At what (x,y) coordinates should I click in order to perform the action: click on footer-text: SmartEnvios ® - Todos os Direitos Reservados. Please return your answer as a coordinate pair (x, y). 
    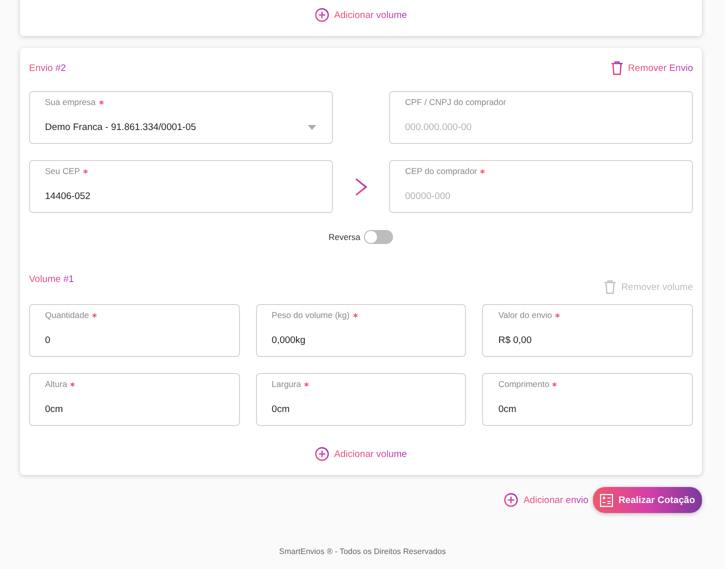
    Looking at the image, I should click on (362, 551).